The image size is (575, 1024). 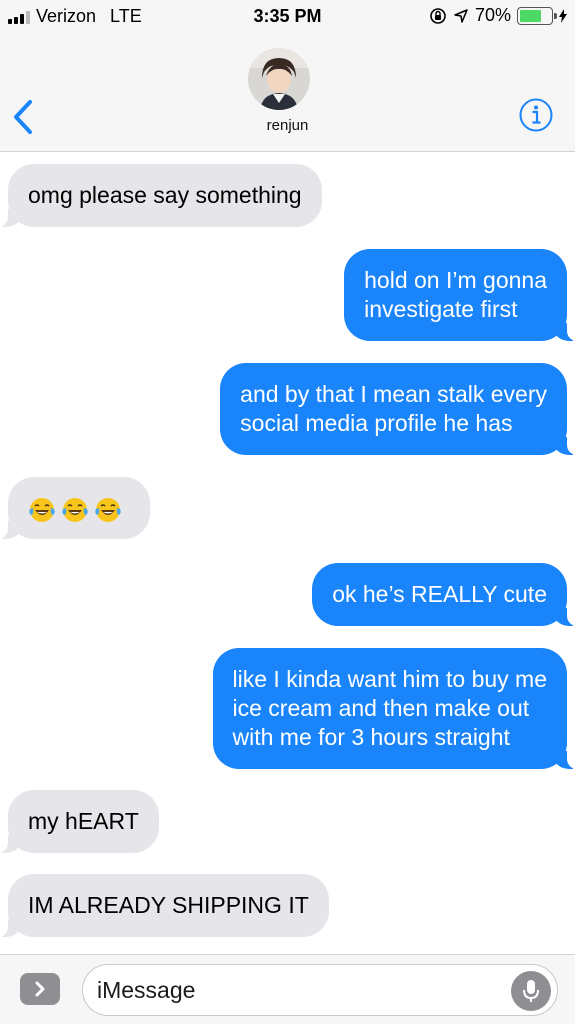 What do you see at coordinates (83, 821) in the screenshot?
I see `message-text: my hEART` at bounding box center [83, 821].